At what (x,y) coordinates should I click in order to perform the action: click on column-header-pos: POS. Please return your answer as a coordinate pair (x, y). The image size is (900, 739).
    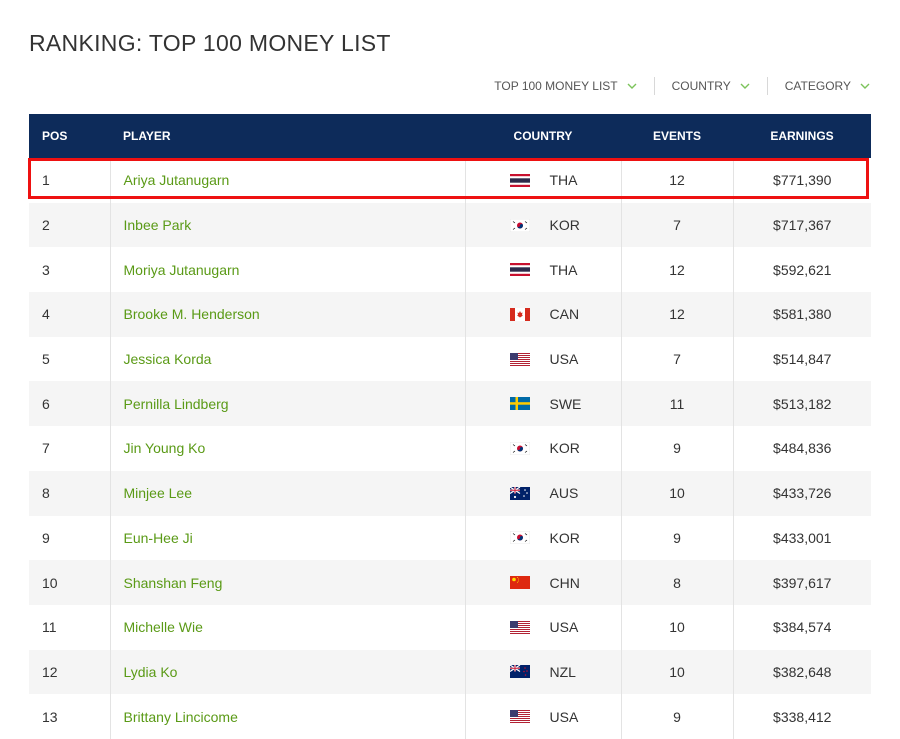
    Looking at the image, I should click on (69, 136).